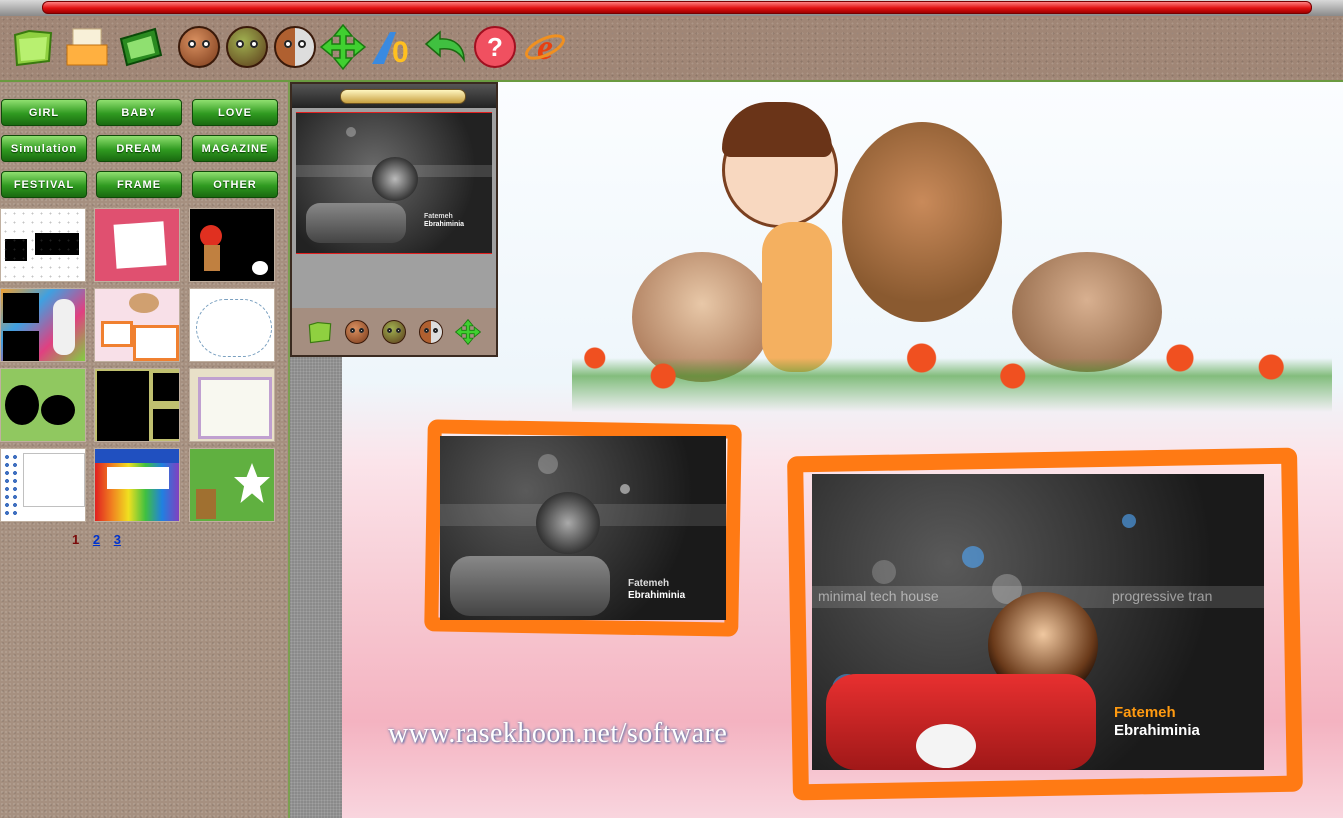 This screenshot has height=818, width=1343. I want to click on preview-toolbar, so click(394, 331).